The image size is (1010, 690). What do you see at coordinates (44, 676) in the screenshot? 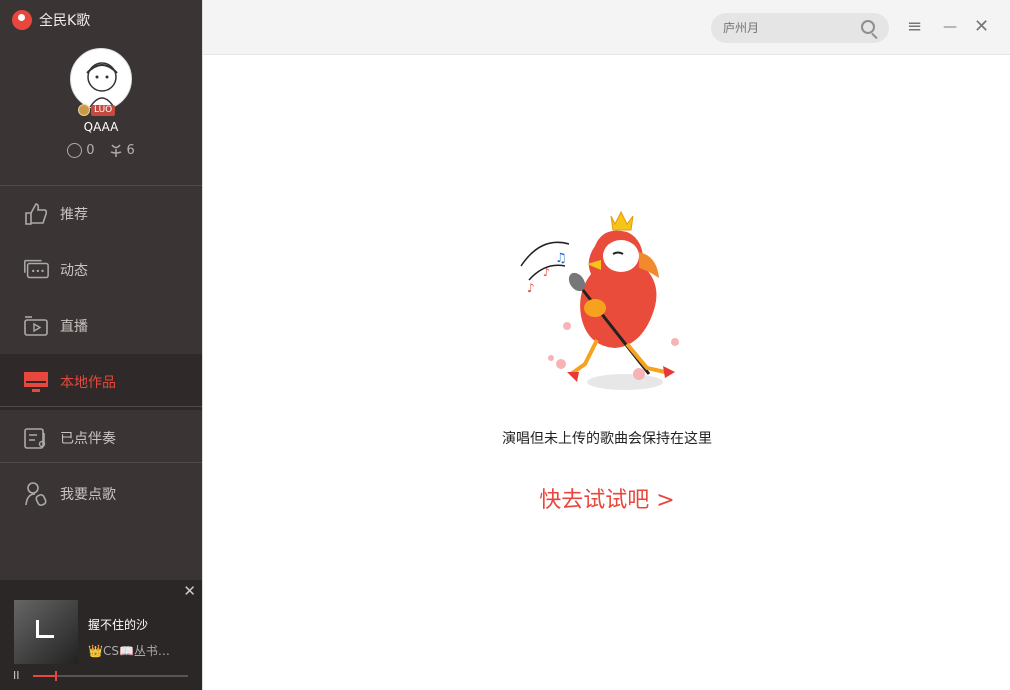
I see `progress-fill` at bounding box center [44, 676].